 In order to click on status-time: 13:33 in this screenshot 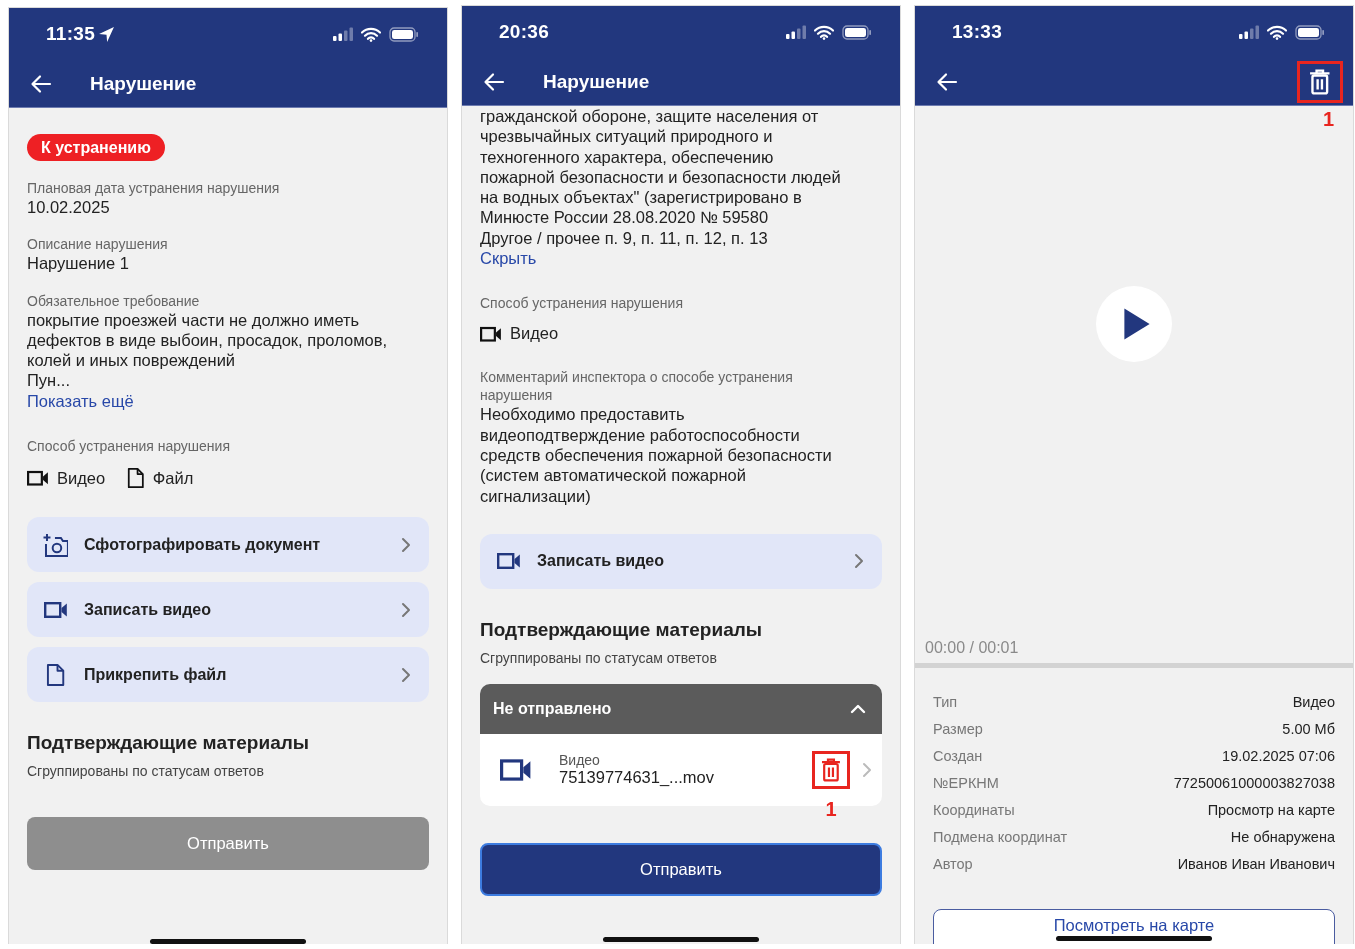, I will do `click(977, 32)`.